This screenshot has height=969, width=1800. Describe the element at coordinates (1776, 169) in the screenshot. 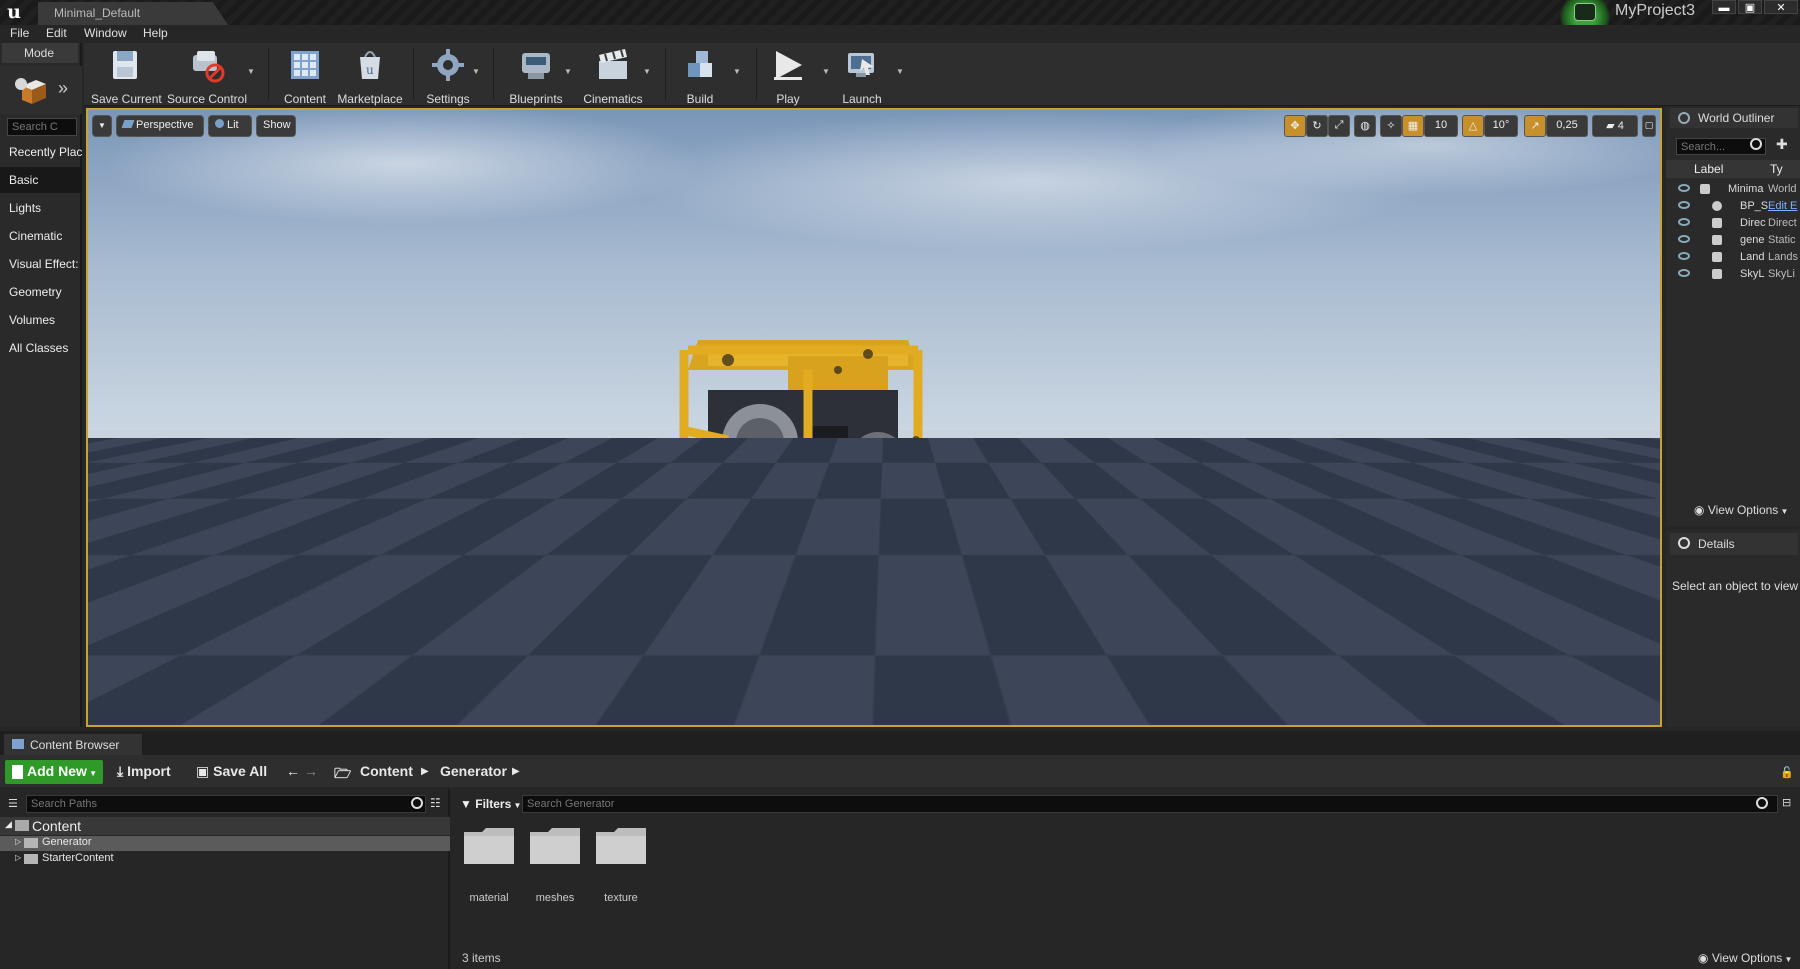

I see `type-column-header: Ty` at that location.